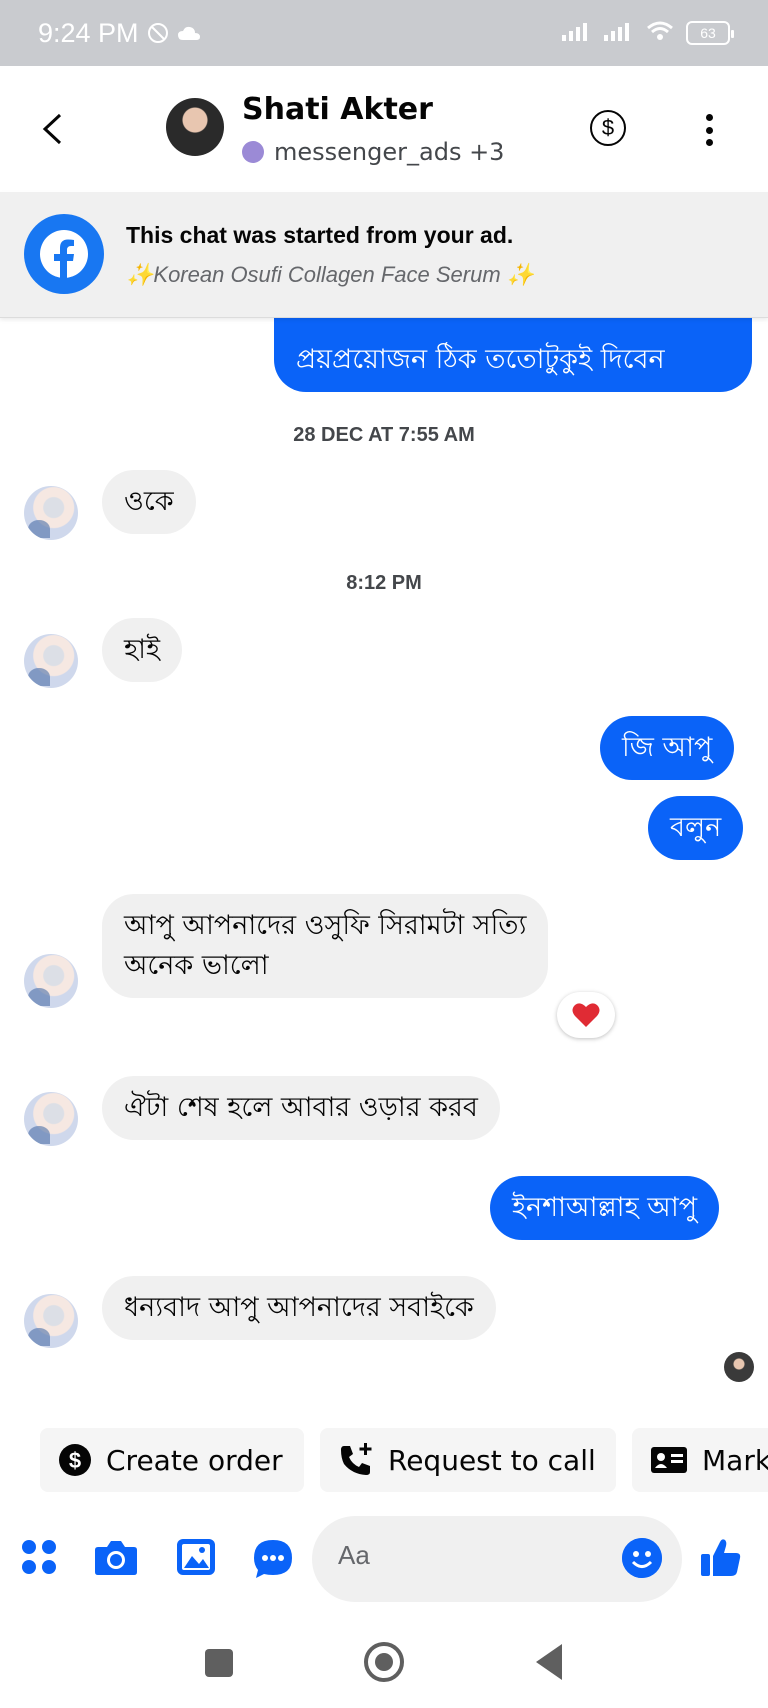 This screenshot has width=768, height=1708. I want to click on contact-avatar, so click(195, 127).